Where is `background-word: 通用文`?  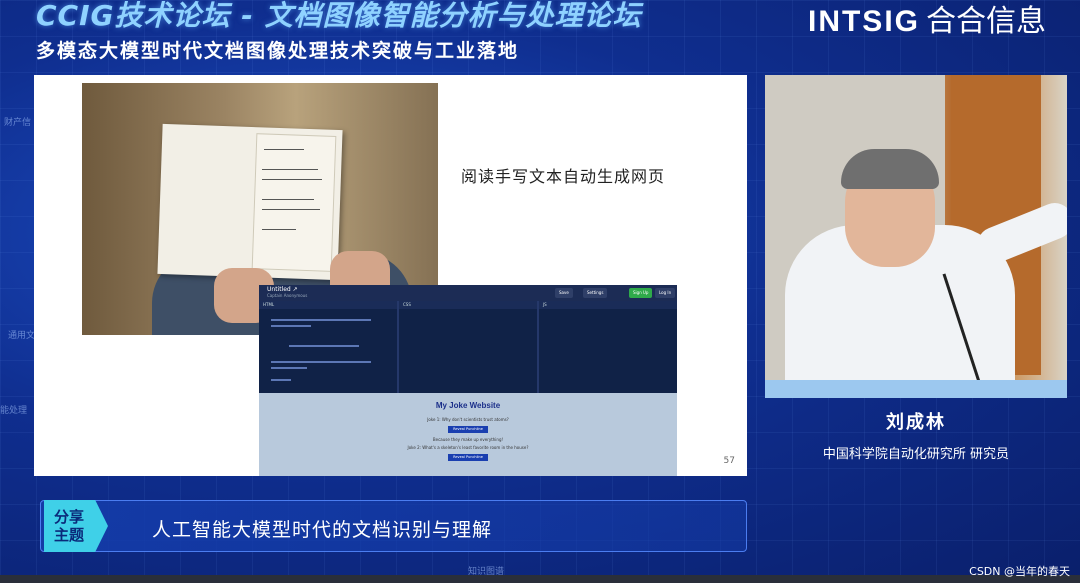
background-word: 通用文 is located at coordinates (22, 336).